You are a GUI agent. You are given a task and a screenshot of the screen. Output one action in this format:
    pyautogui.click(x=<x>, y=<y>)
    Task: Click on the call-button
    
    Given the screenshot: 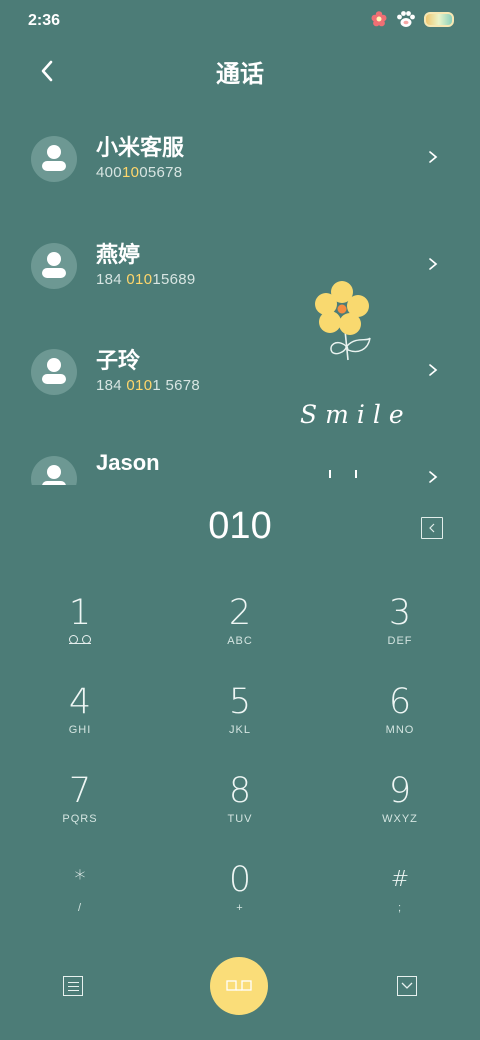 What is the action you would take?
    pyautogui.click(x=239, y=986)
    